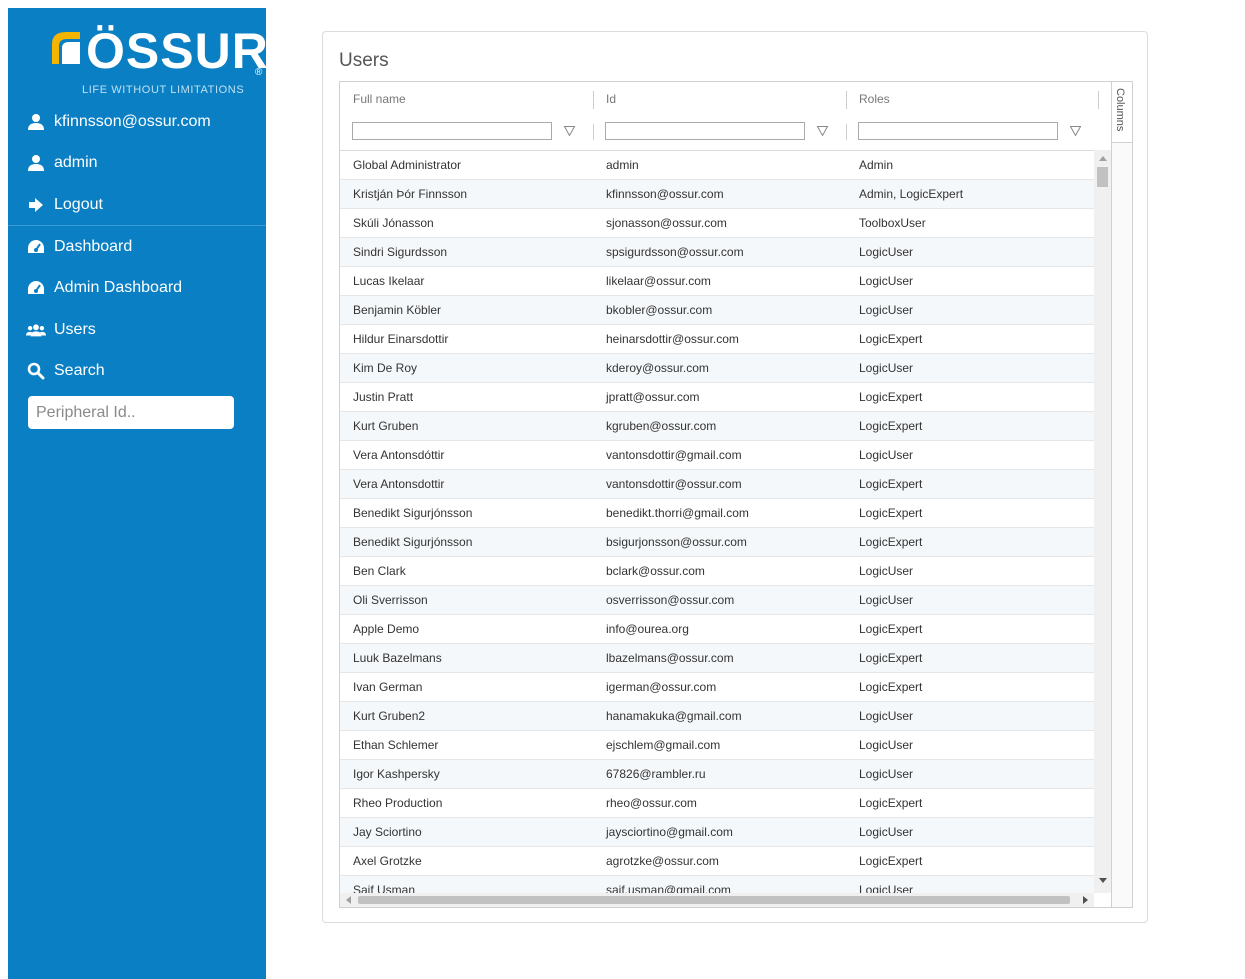  I want to click on nav-admin-dashboard: Admin Dashboard, so click(137, 288).